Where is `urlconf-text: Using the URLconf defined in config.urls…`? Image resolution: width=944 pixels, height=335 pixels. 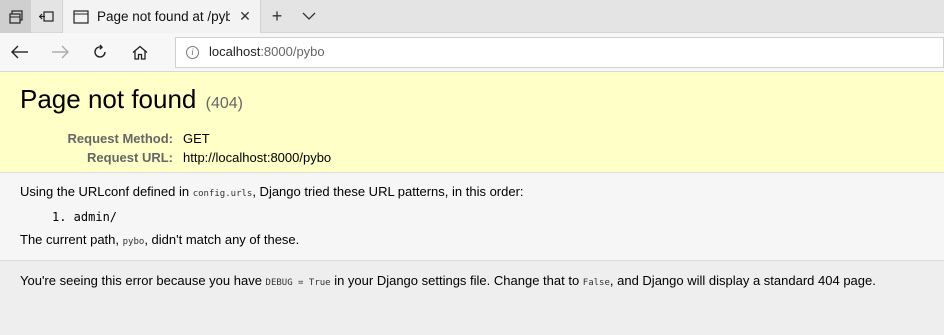 urlconf-text: Using the URLconf defined in config.urls… is located at coordinates (472, 193).